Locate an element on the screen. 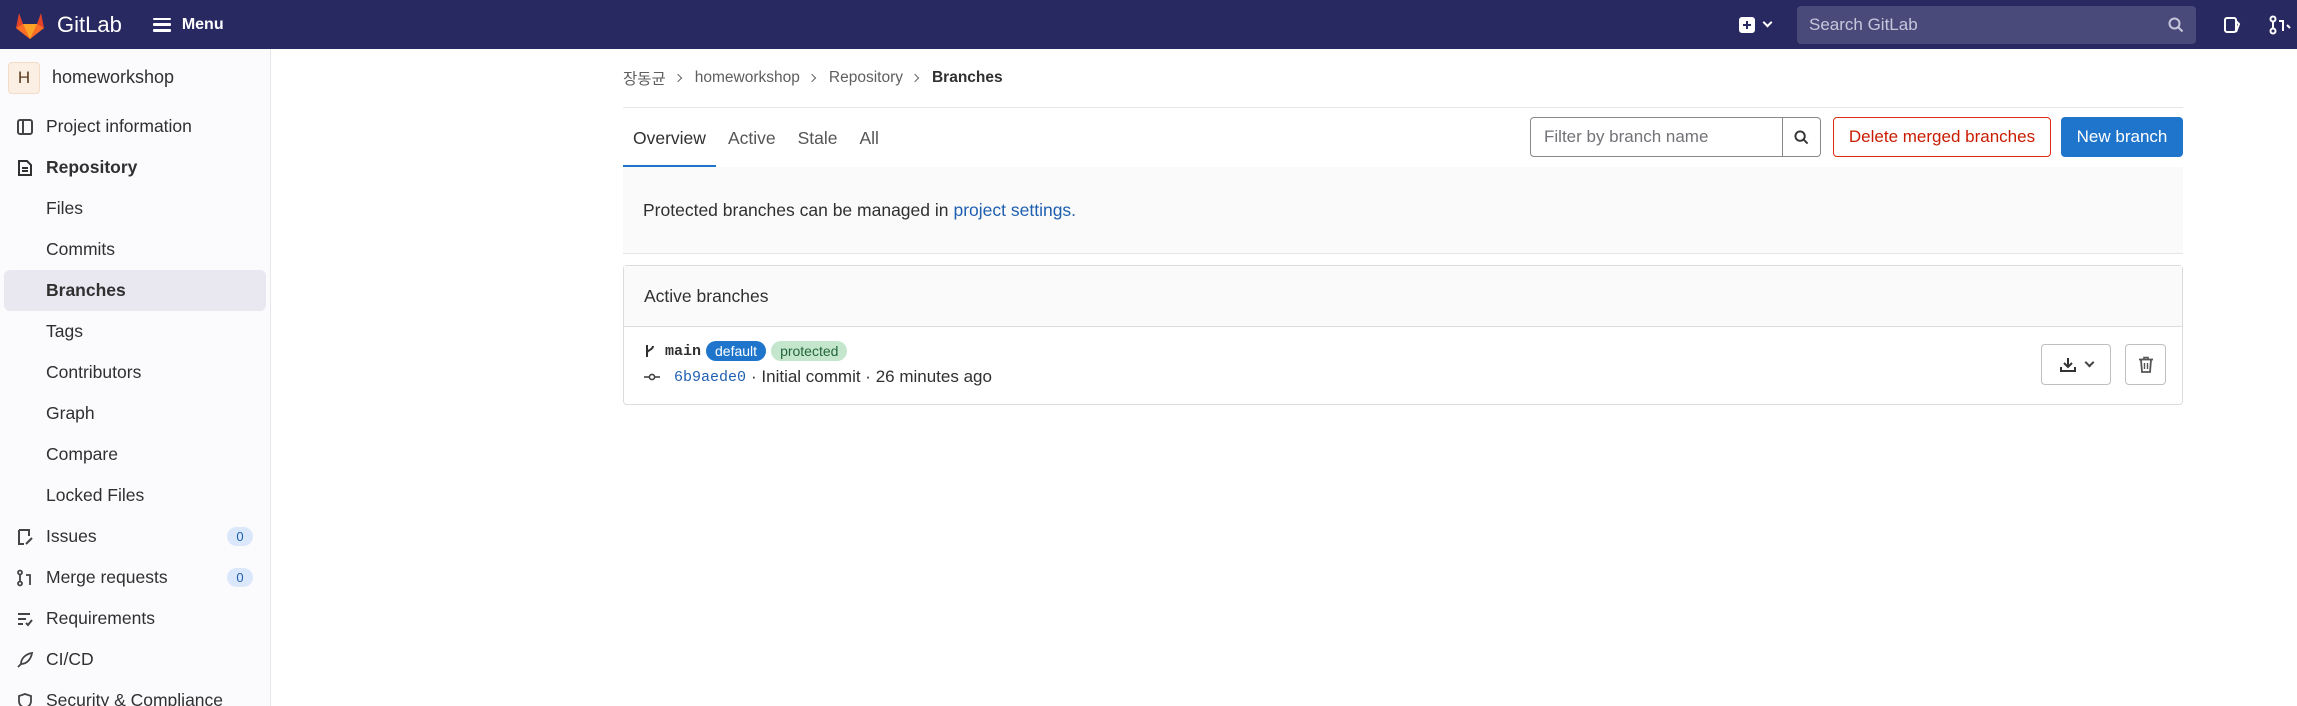 Image resolution: width=2297 pixels, height=706 pixels. branch-filter is located at coordinates (1675, 137).